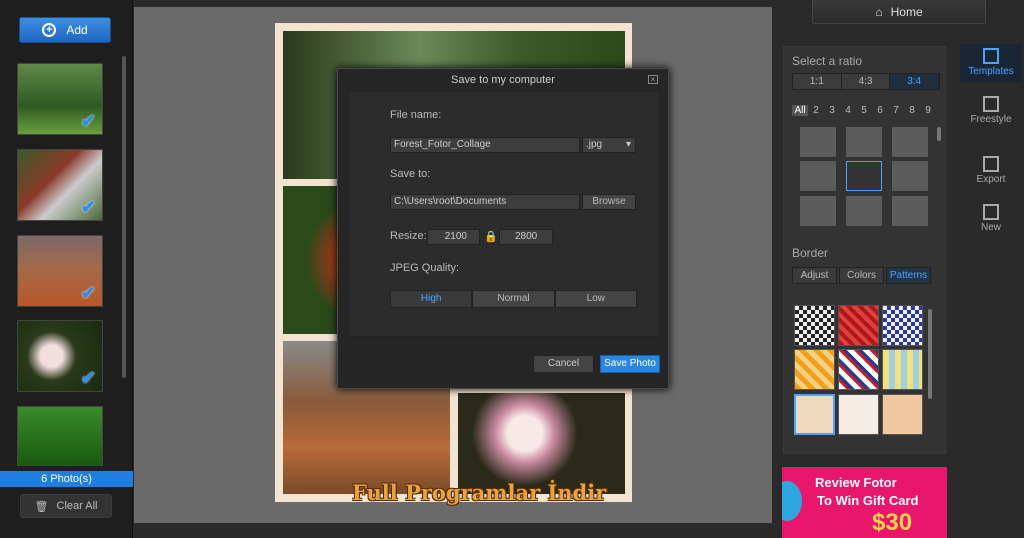  Describe the element at coordinates (827, 61) in the screenshot. I see `ratio-title: Select a ratio` at that location.